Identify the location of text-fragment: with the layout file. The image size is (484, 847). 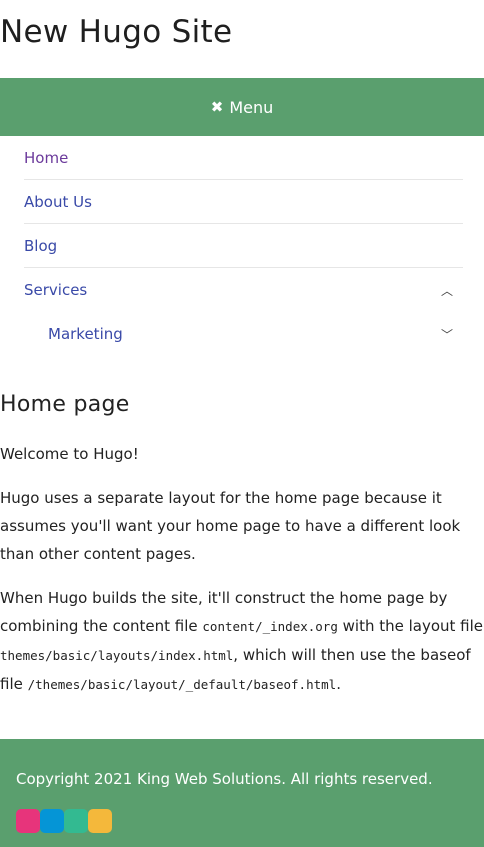
(410, 626).